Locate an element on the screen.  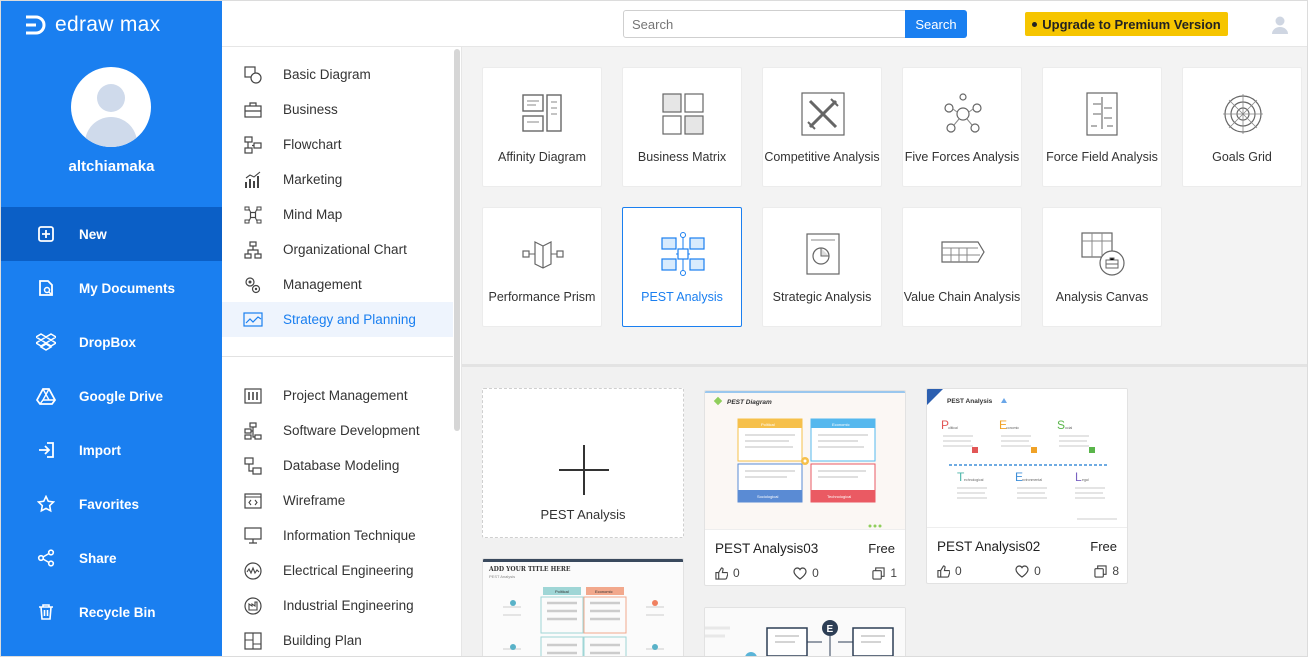
nav-item-share: Share is located at coordinates (111, 558).